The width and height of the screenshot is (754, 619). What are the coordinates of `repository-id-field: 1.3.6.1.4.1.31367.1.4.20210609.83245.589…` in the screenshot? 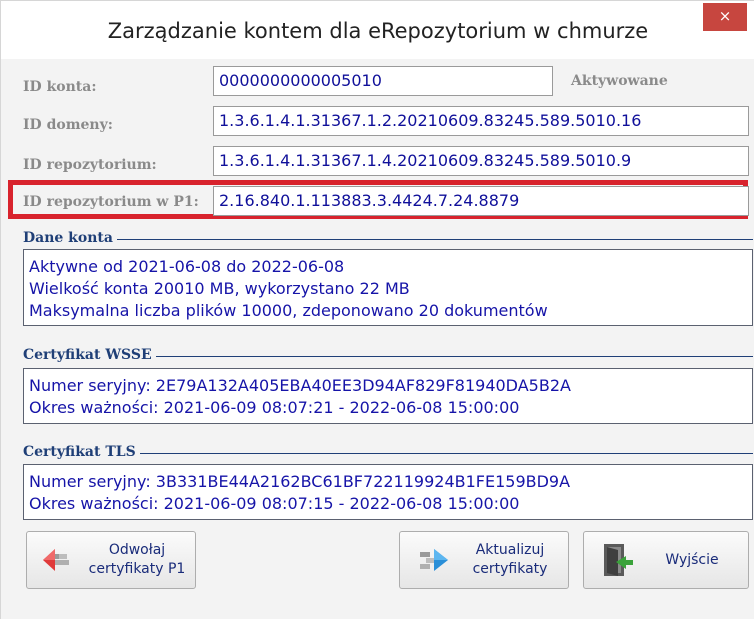 It's located at (481, 161).